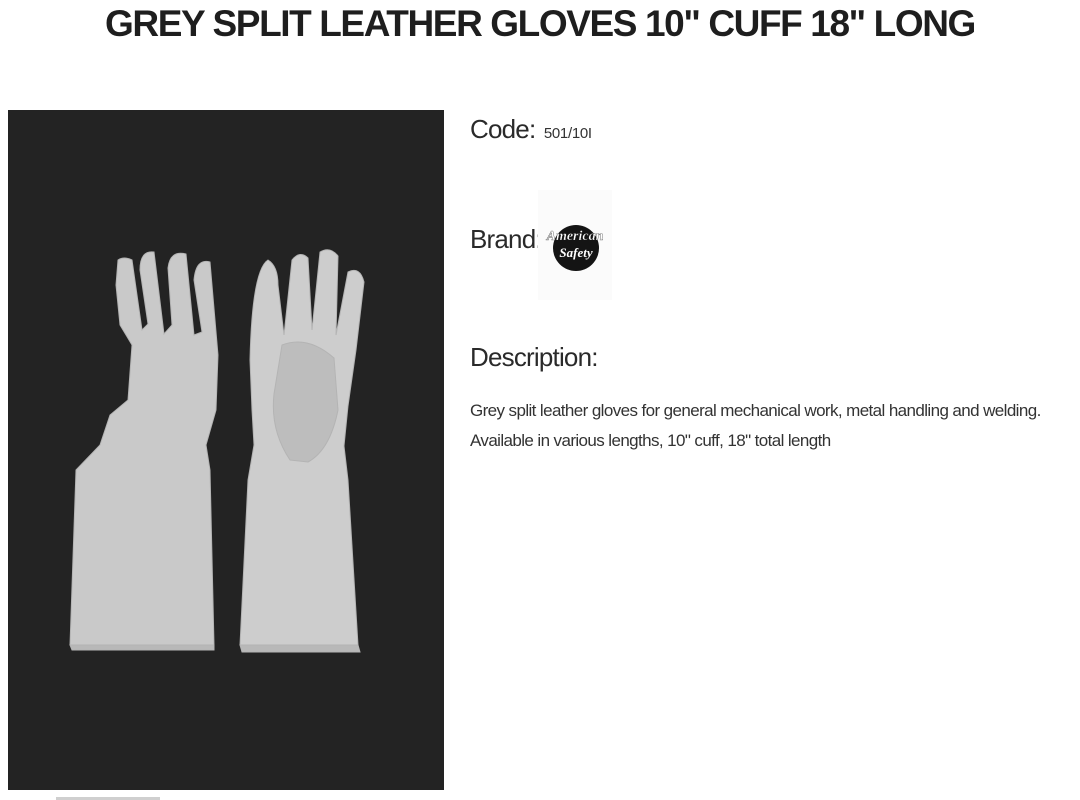 This screenshot has height=800, width=1080. Describe the element at coordinates (567, 133) in the screenshot. I see `code-value: 501/10I` at that location.